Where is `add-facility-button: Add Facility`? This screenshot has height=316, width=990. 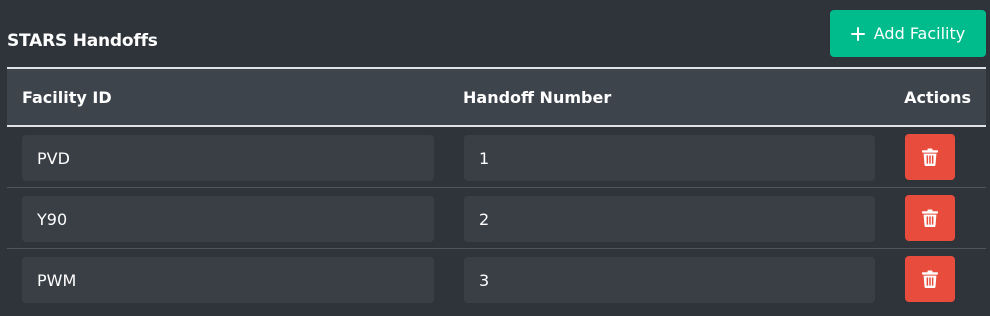 add-facility-button: Add Facility is located at coordinates (908, 33).